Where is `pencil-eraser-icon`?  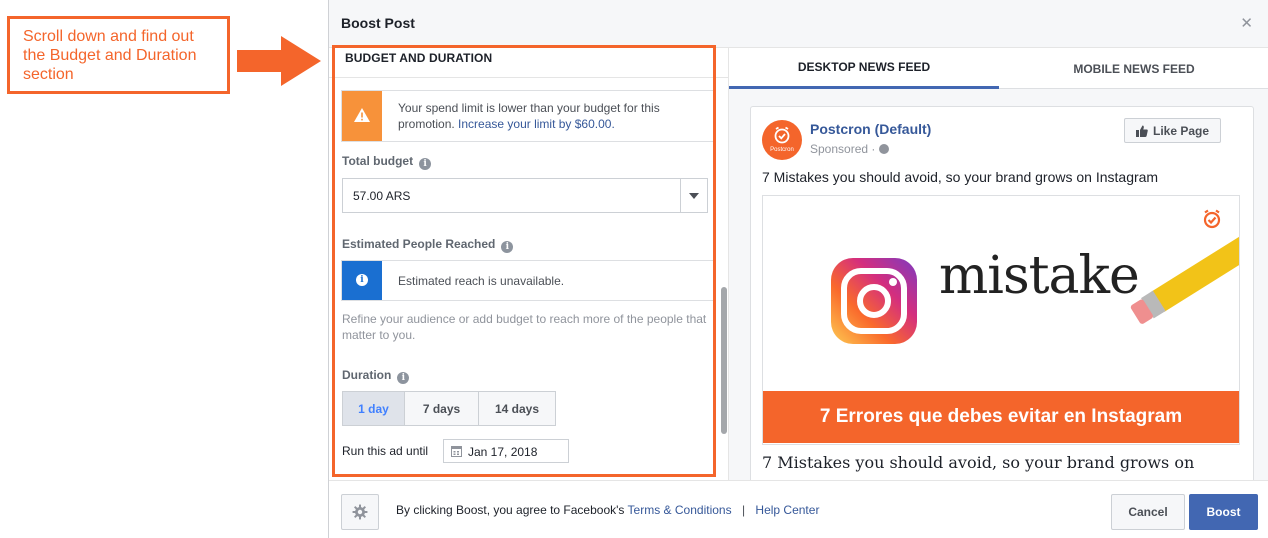 pencil-eraser-icon is located at coordinates (1184, 280).